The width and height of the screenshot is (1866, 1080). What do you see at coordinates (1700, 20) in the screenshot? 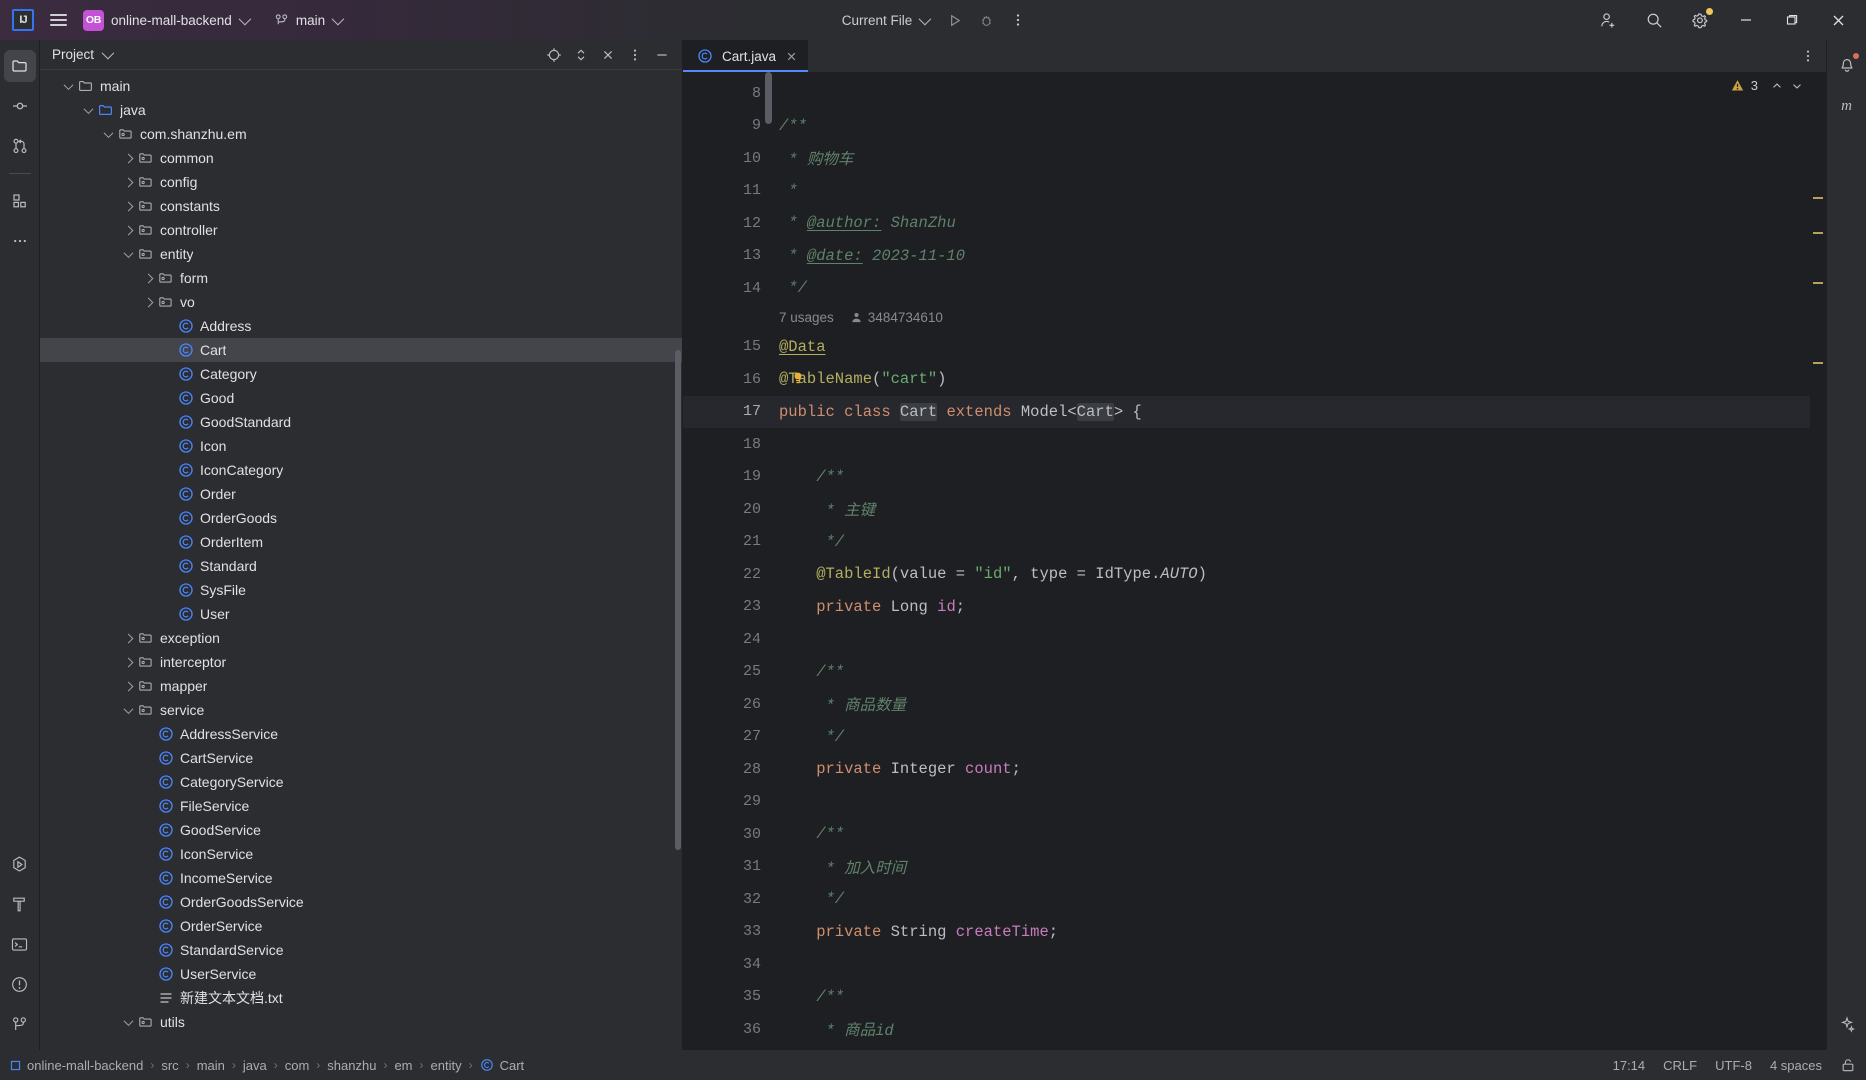
I see `settings-button` at bounding box center [1700, 20].